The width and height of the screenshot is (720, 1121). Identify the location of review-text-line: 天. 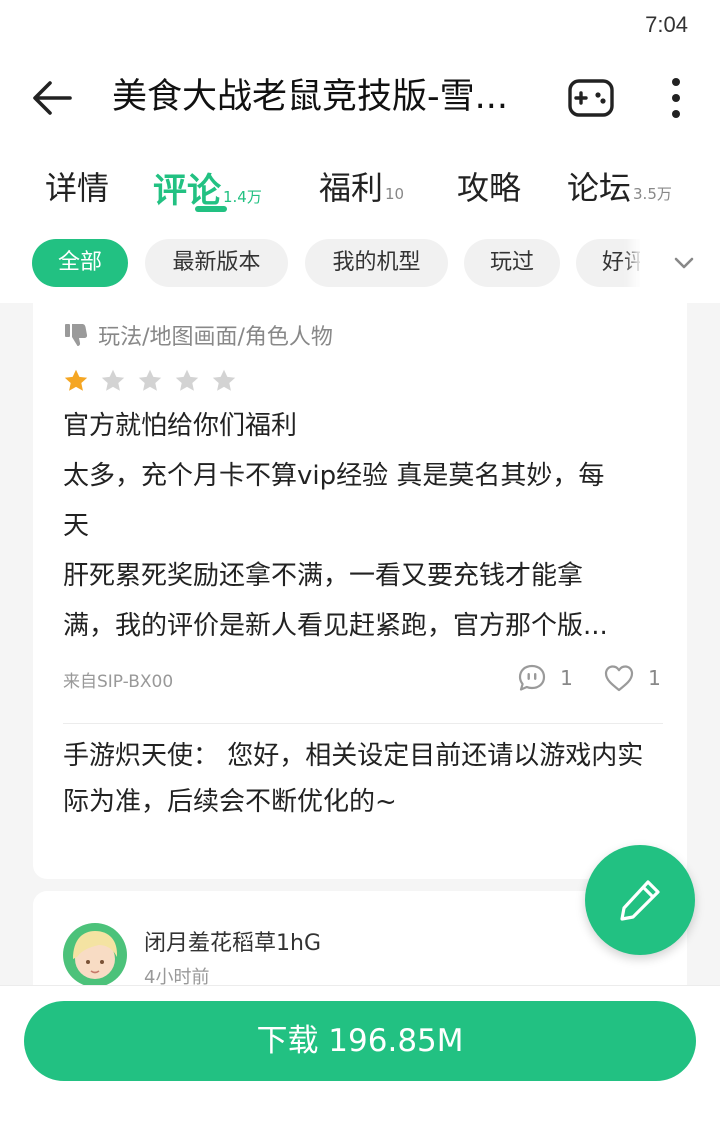
(76, 526).